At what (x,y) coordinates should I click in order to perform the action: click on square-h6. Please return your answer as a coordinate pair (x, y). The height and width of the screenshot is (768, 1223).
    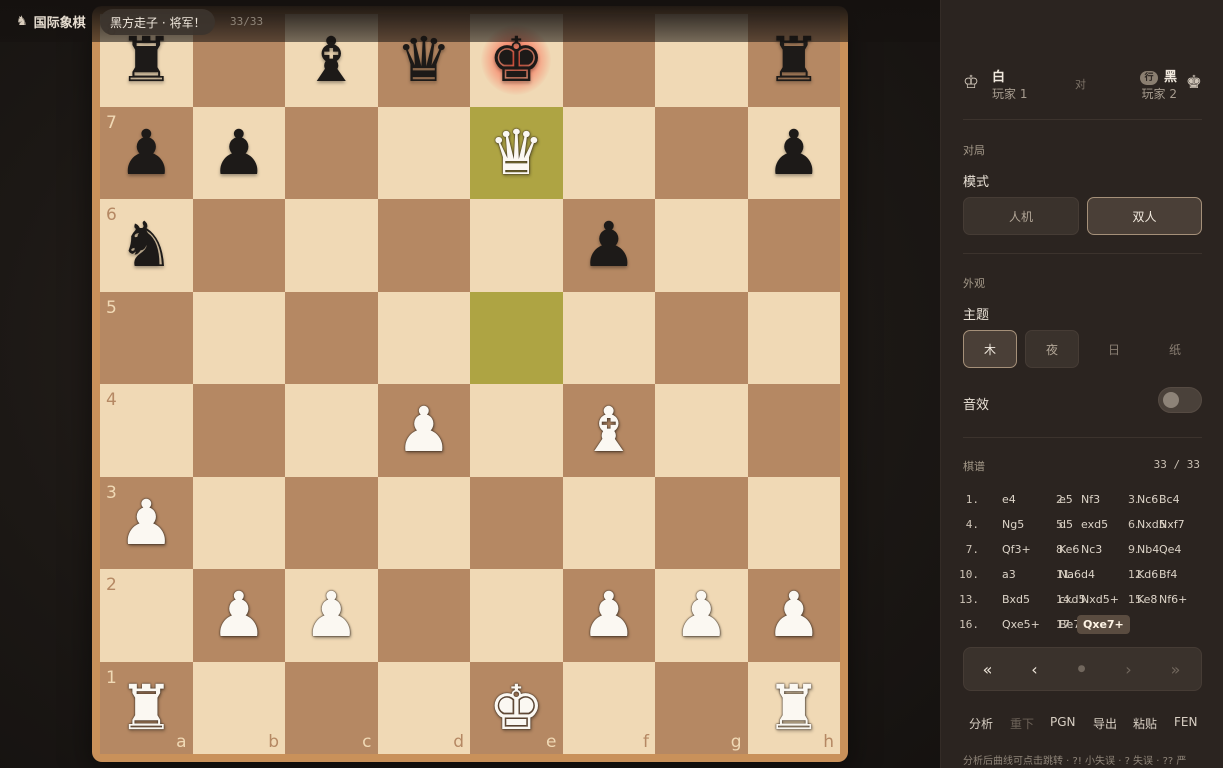
    Looking at the image, I should click on (793, 245).